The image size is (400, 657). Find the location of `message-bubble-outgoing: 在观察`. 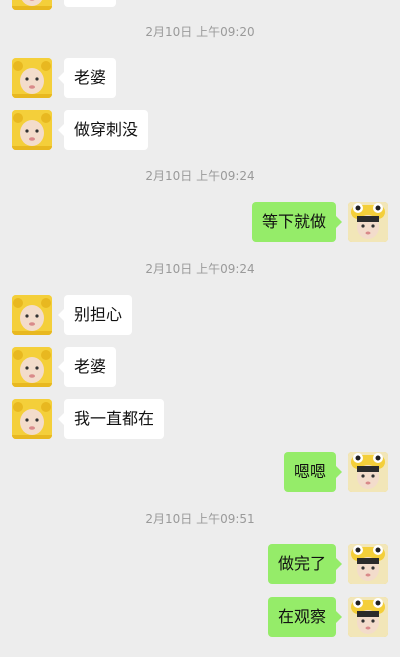

message-bubble-outgoing: 在观察 is located at coordinates (305, 617).